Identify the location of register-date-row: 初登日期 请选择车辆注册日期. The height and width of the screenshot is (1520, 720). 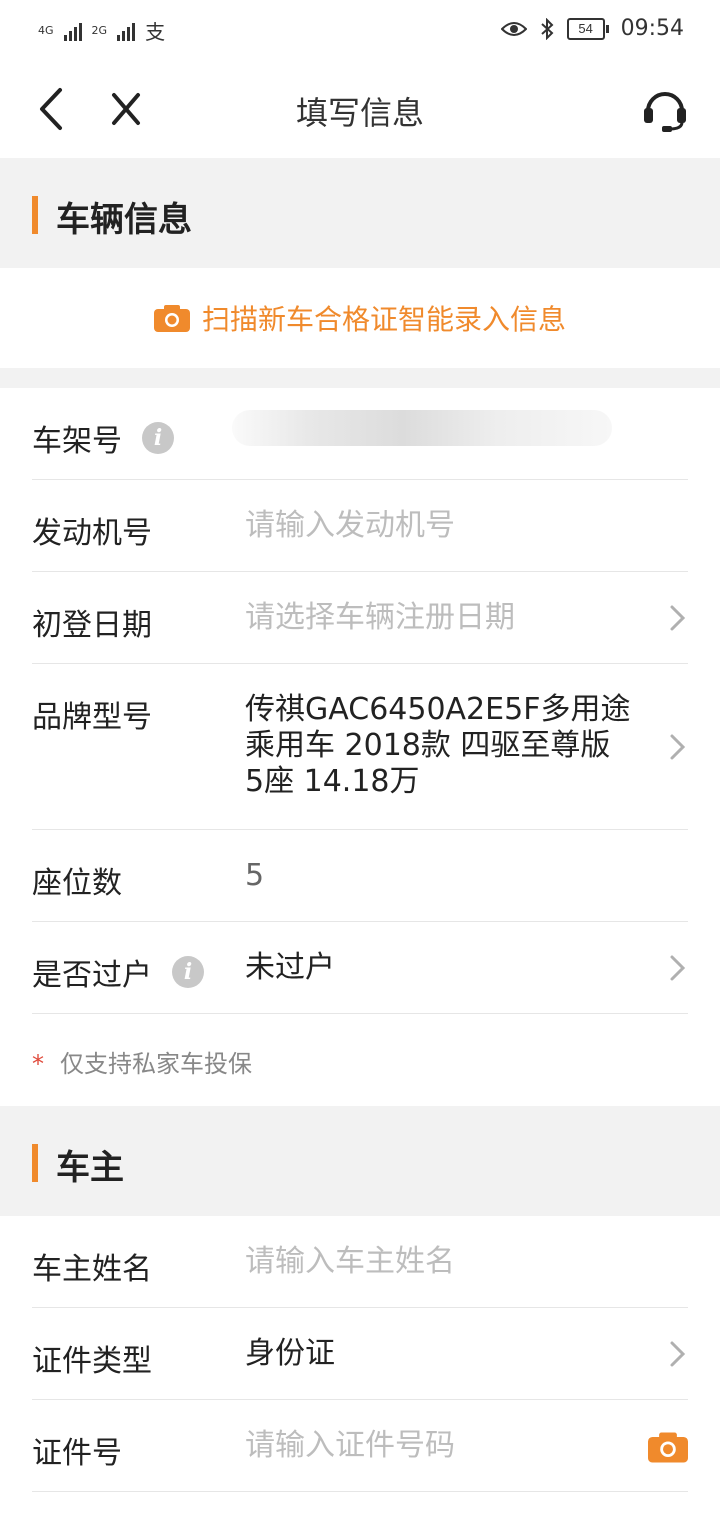
(360, 618).